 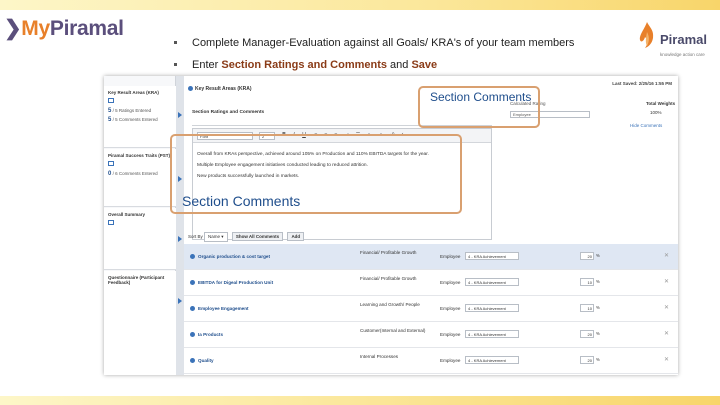 I want to click on instruction-text-pre: Enter, so click(x=207, y=65).